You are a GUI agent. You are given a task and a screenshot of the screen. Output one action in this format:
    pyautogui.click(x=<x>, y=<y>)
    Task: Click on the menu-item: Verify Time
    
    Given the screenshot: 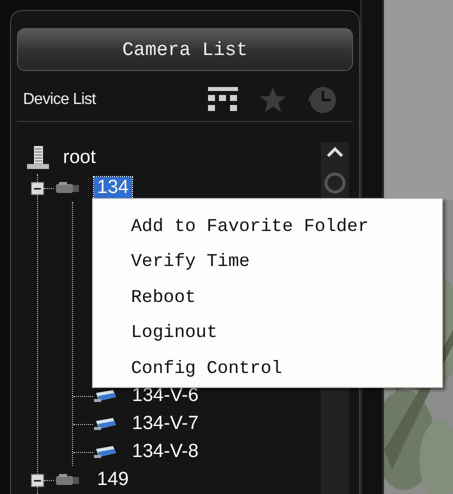 What is the action you would take?
    pyautogui.click(x=267, y=262)
    